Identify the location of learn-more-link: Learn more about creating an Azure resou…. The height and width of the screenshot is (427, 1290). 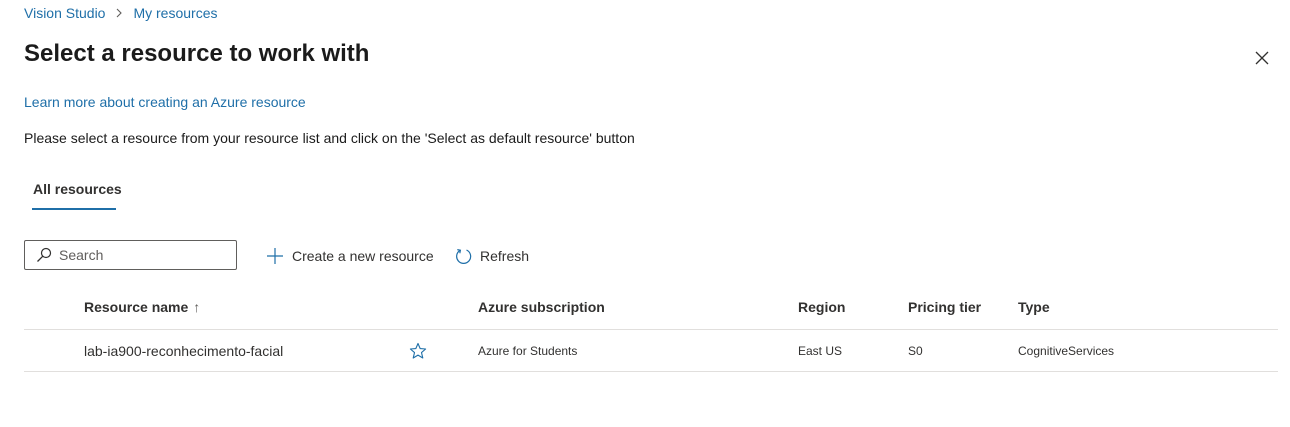
(165, 102).